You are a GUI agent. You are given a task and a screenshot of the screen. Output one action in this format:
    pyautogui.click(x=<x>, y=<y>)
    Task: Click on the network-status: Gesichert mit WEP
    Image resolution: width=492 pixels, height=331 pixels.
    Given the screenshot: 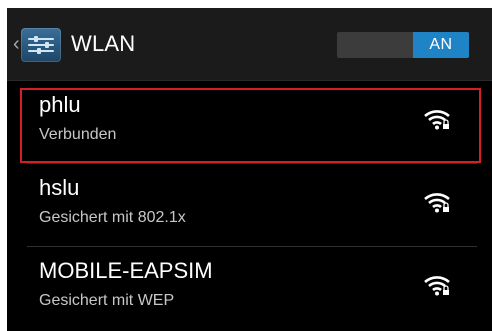 What is the action you would take?
    pyautogui.click(x=107, y=300)
    